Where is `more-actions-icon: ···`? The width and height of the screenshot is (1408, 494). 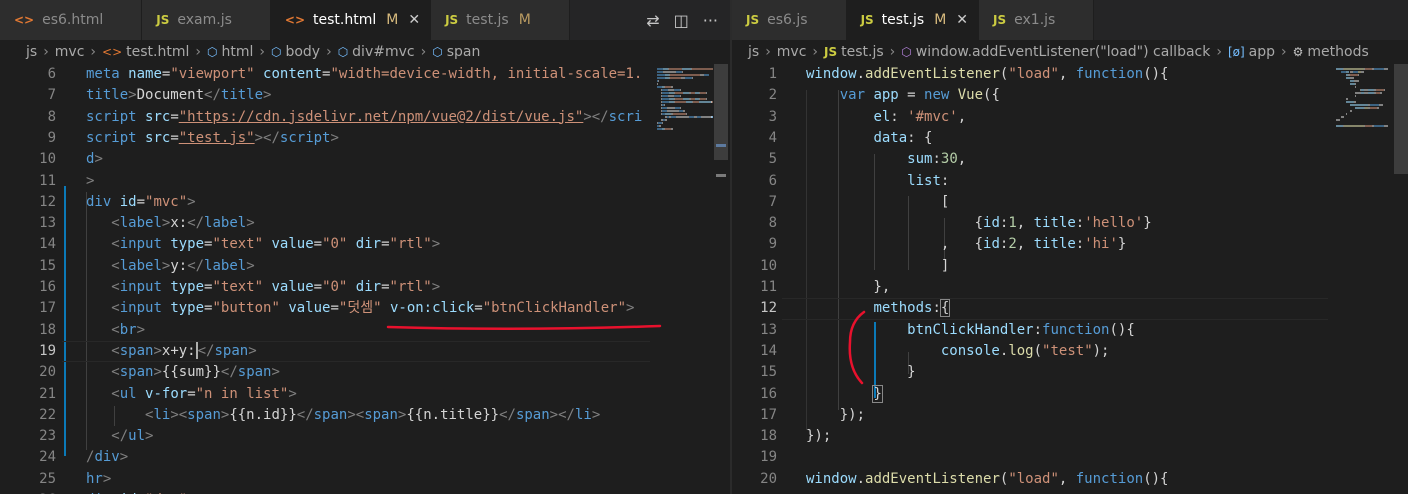
more-actions-icon: ··· is located at coordinates (710, 20).